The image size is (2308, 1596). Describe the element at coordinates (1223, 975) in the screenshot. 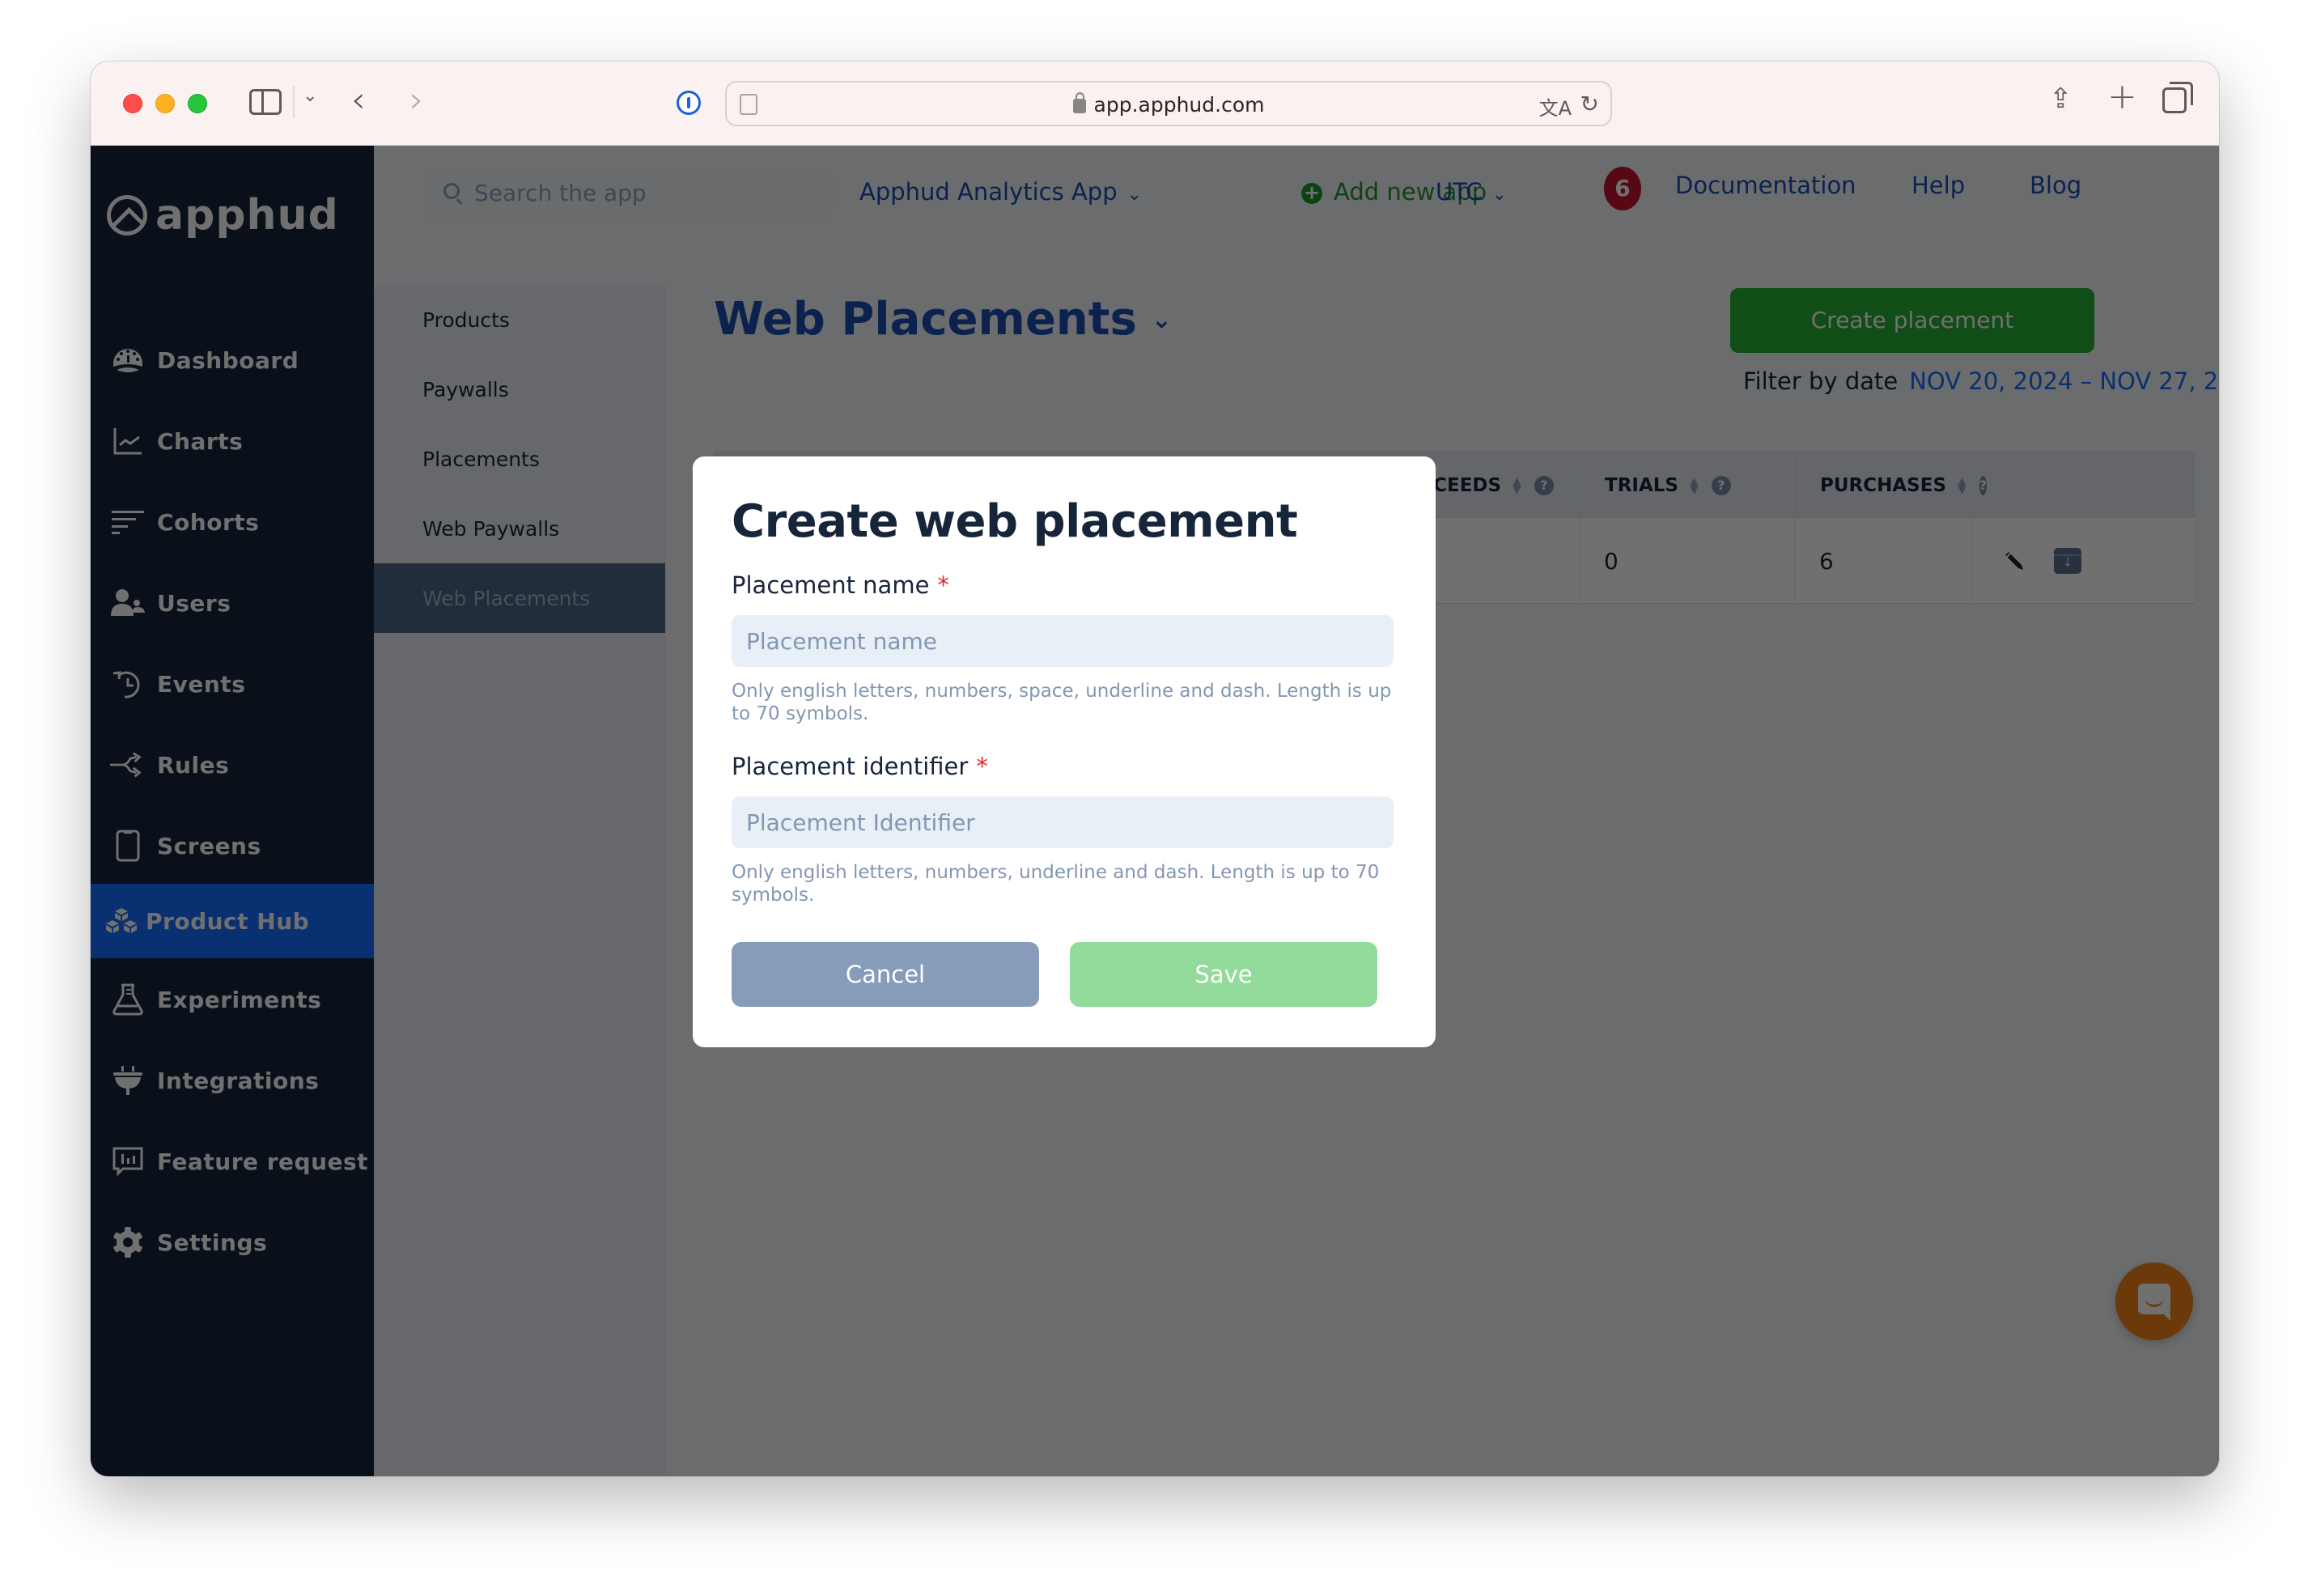

I see `save-button: Save` at that location.